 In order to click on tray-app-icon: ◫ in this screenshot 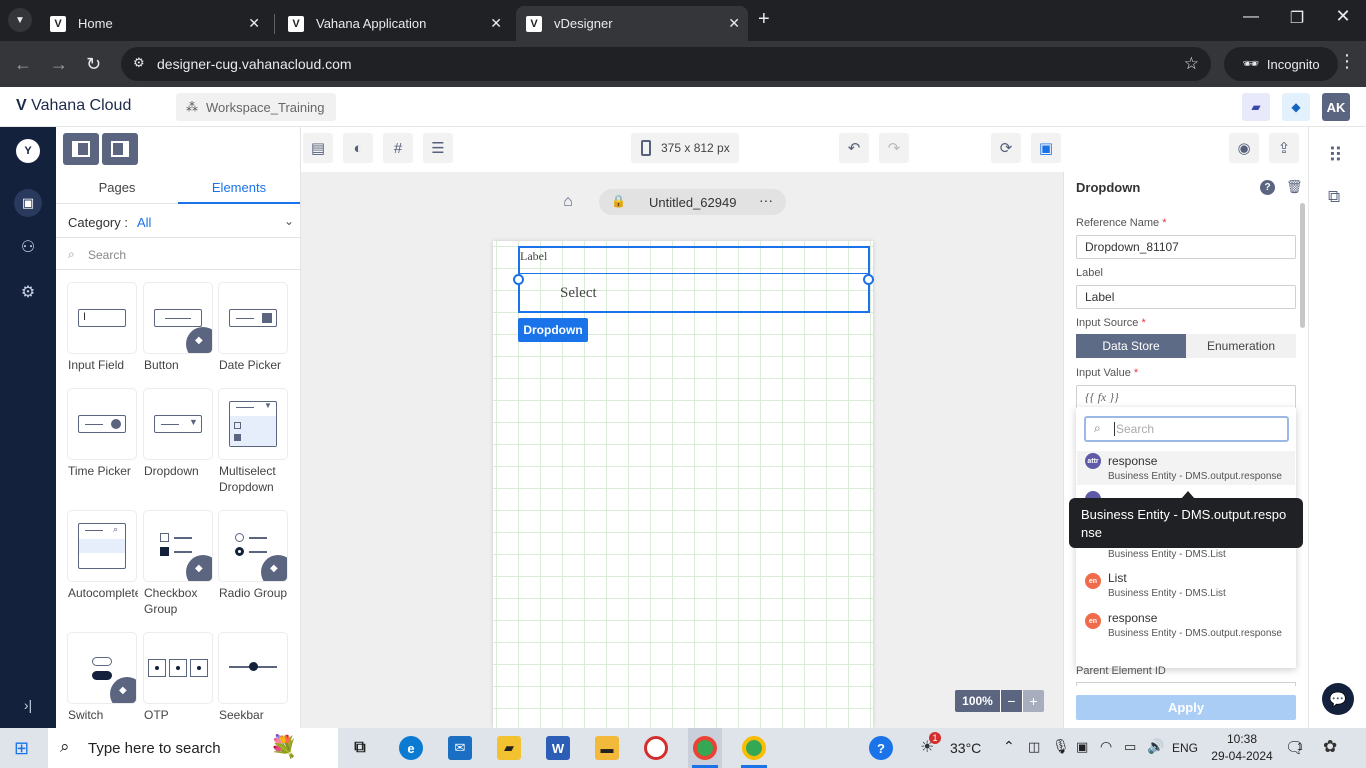, I will do `click(1034, 747)`.